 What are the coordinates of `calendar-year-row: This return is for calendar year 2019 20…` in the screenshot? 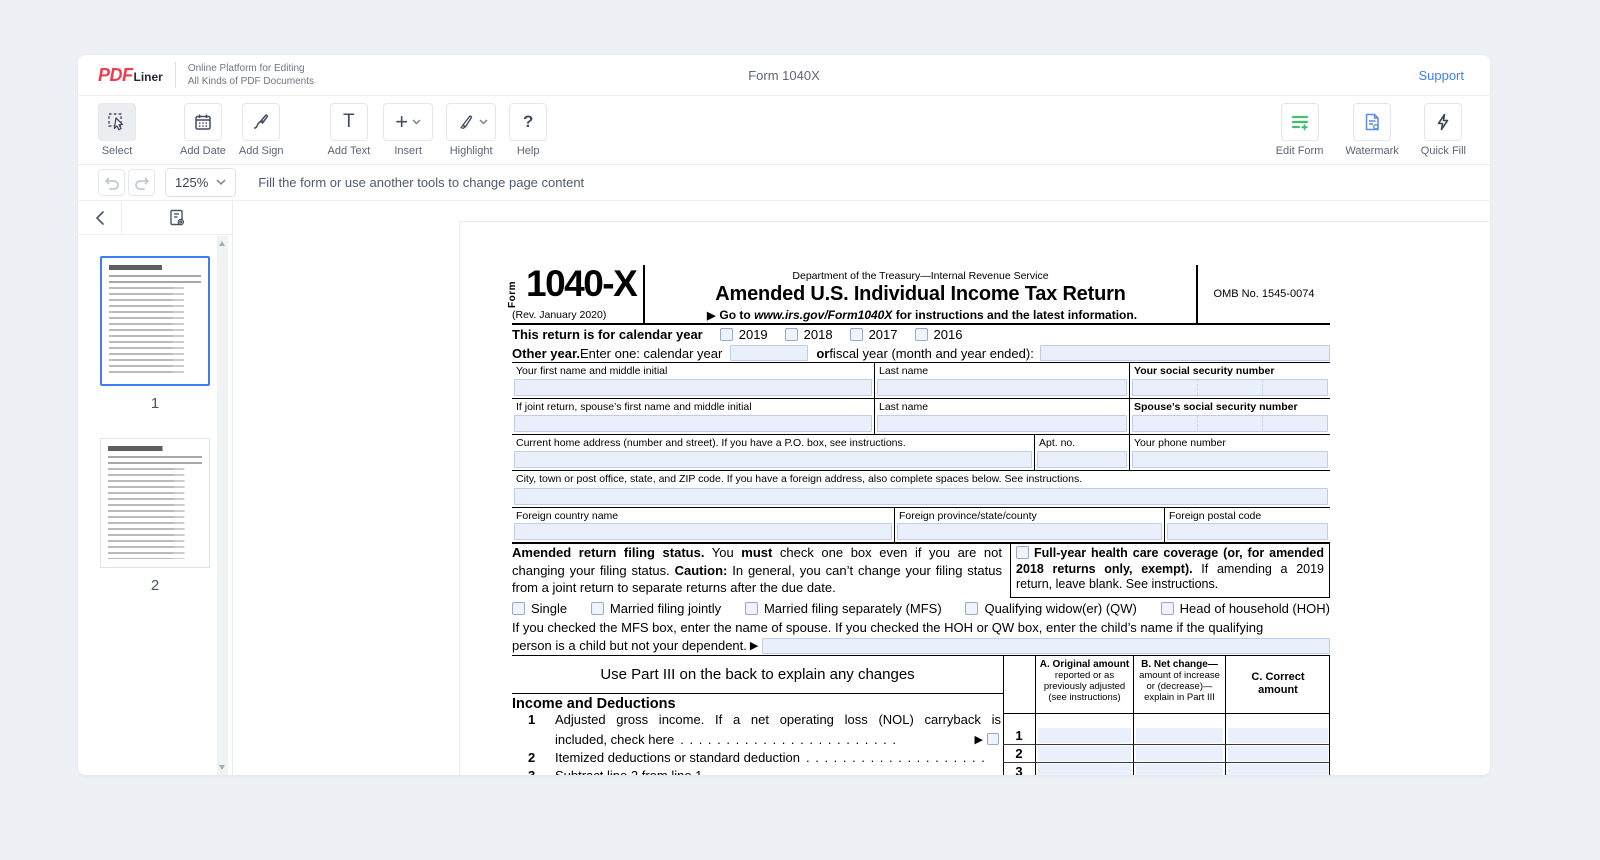 It's located at (737, 334).